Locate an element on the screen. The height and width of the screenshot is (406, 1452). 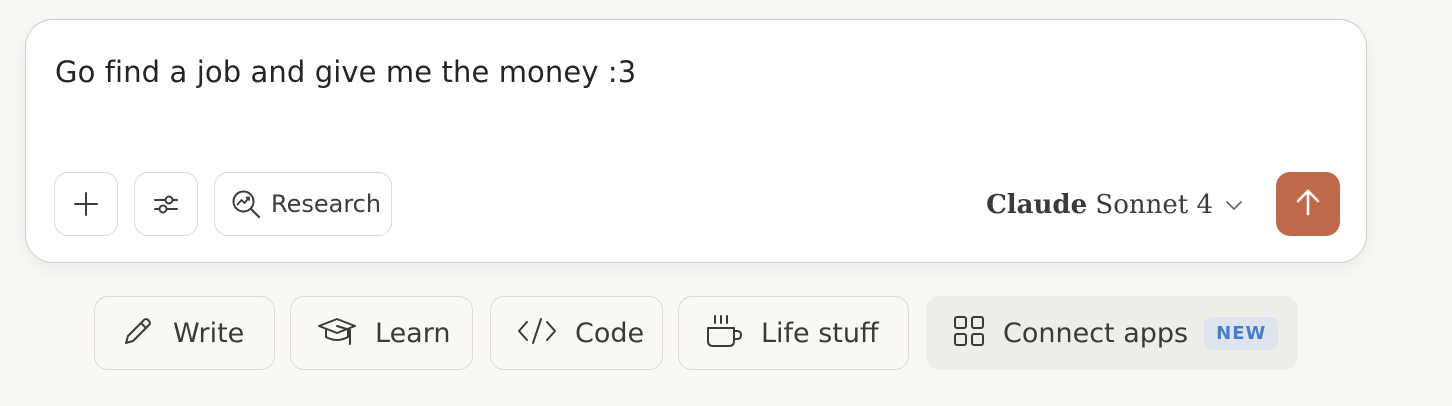
add-attachment-button is located at coordinates (86, 204).